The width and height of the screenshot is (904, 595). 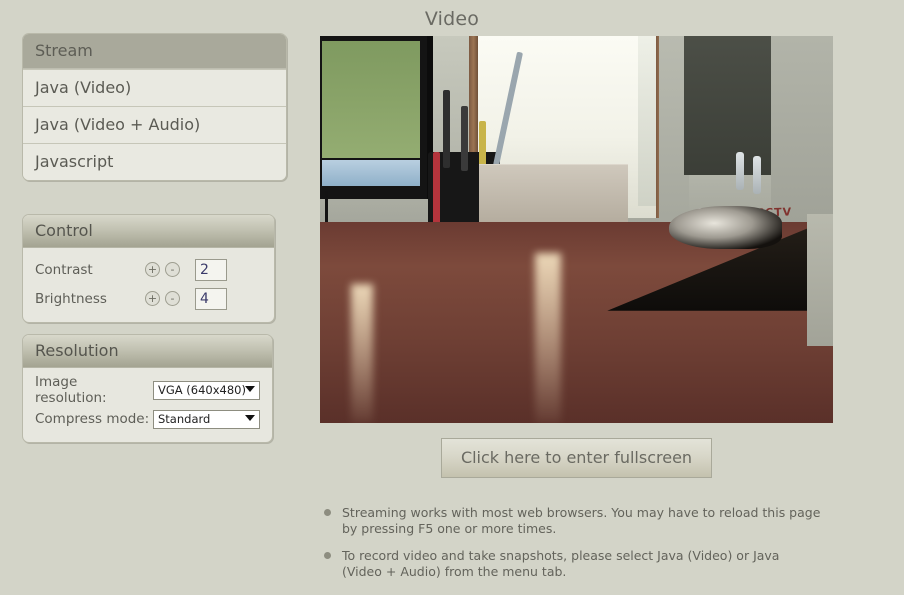 I want to click on control-panel: Control Contrast + - Brightness + -, so click(x=148, y=268).